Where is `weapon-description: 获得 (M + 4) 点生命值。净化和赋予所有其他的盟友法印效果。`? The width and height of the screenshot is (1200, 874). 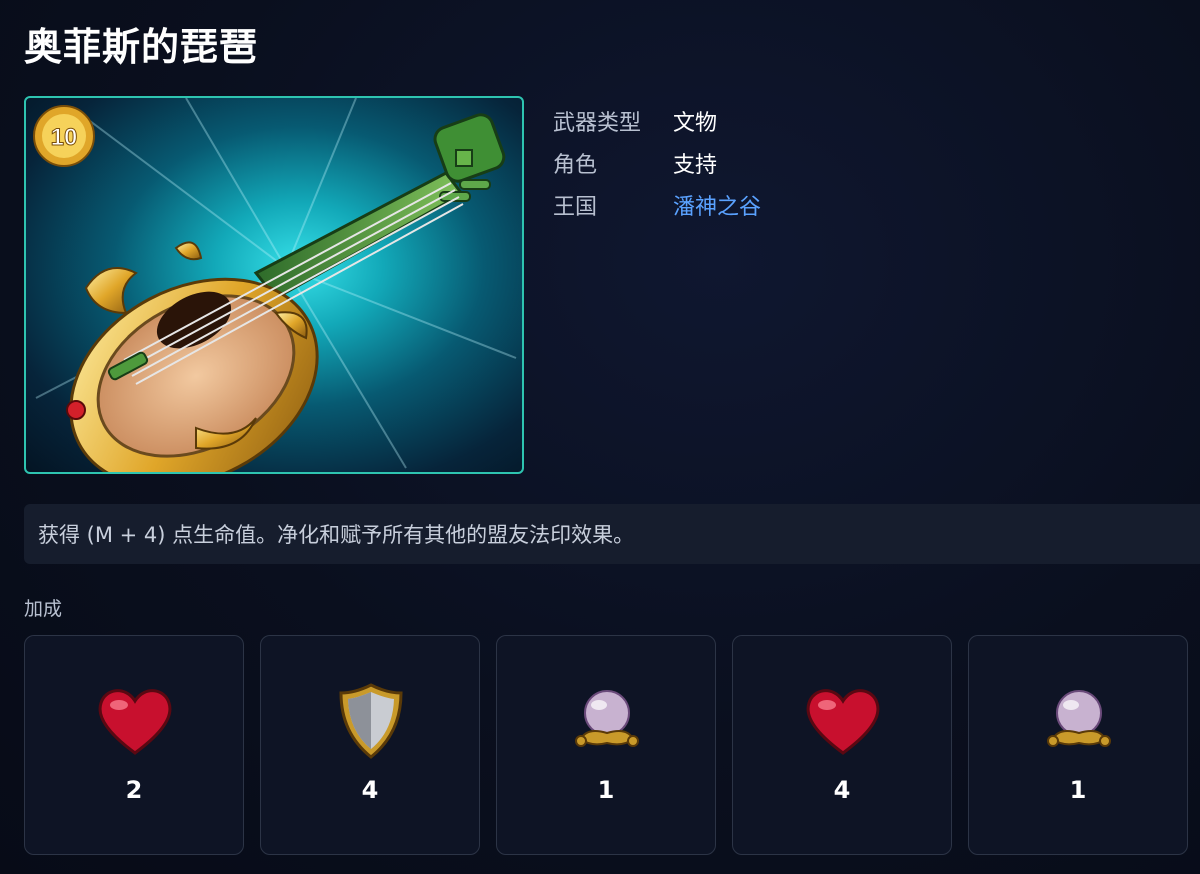
weapon-description: 获得 (M + 4) 点生命值。净化和赋予所有其他的盟友法印效果。 is located at coordinates (612, 534).